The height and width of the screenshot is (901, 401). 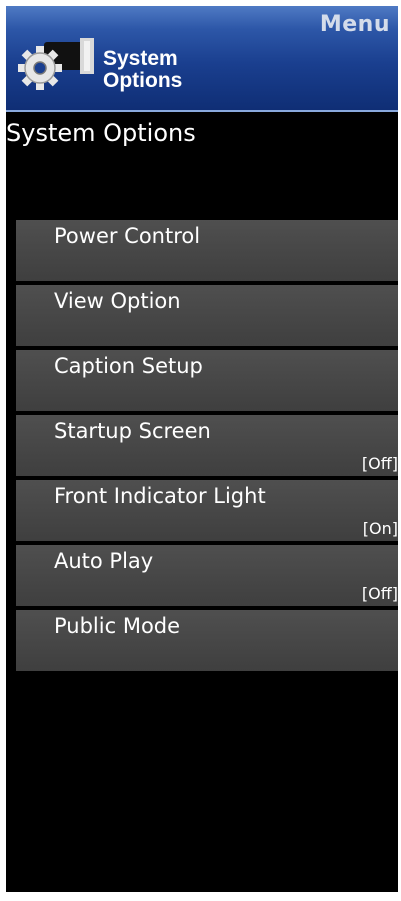 I want to click on menu-item-front-indicator-light: Front Indicator Light [On], so click(x=207, y=510).